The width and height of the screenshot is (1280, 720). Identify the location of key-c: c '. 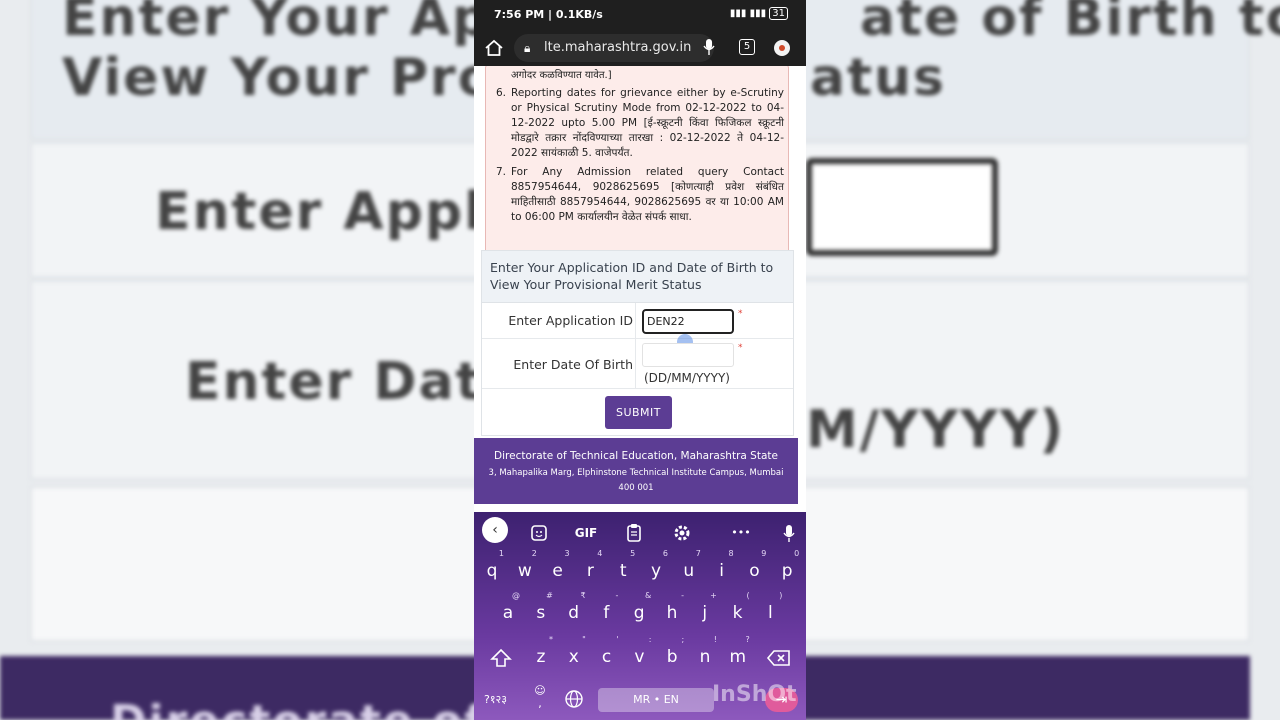
(607, 653).